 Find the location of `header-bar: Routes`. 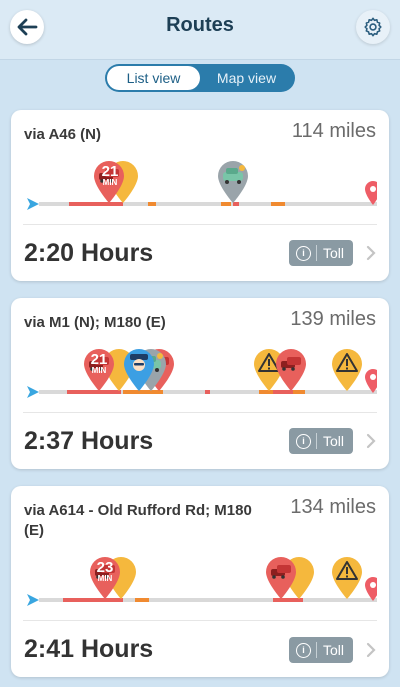

header-bar: Routes is located at coordinates (200, 30).